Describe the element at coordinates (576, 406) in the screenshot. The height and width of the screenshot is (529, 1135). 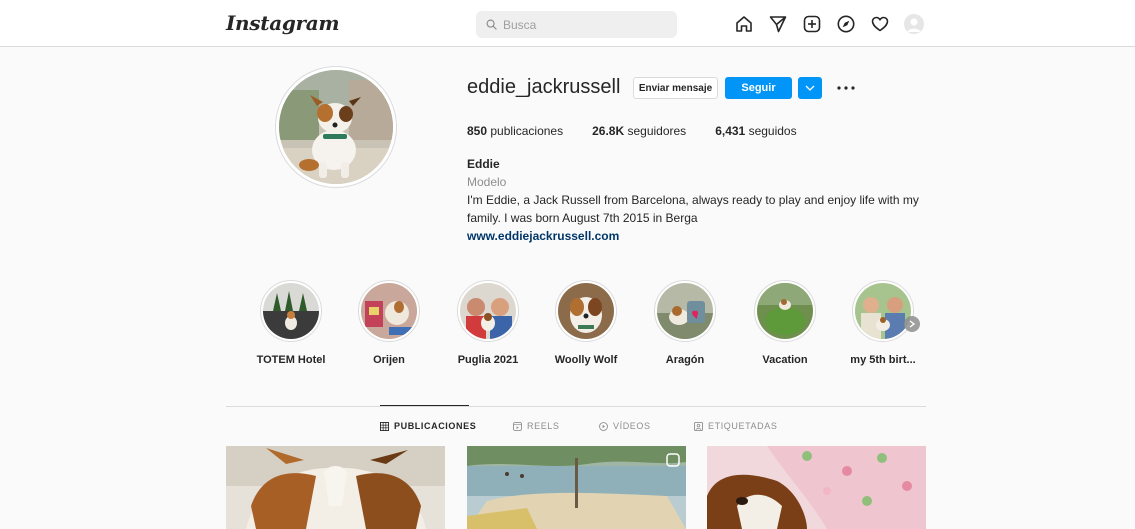
I see `tabs-divider` at that location.